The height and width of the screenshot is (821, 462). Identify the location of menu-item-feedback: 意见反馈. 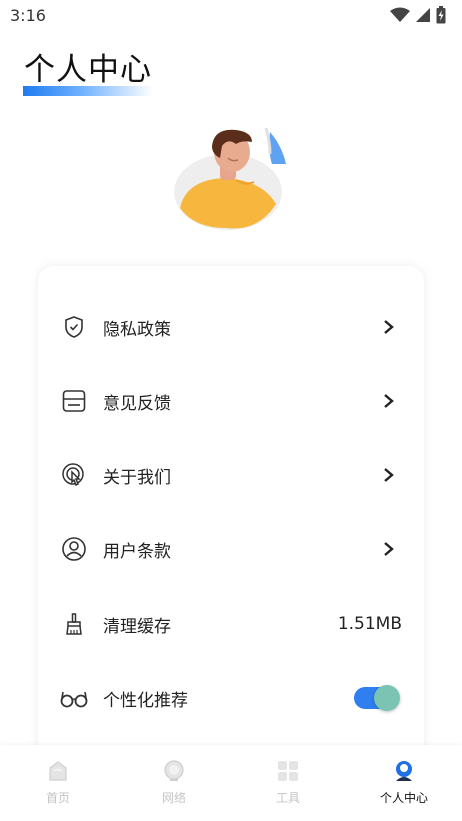
(231, 401).